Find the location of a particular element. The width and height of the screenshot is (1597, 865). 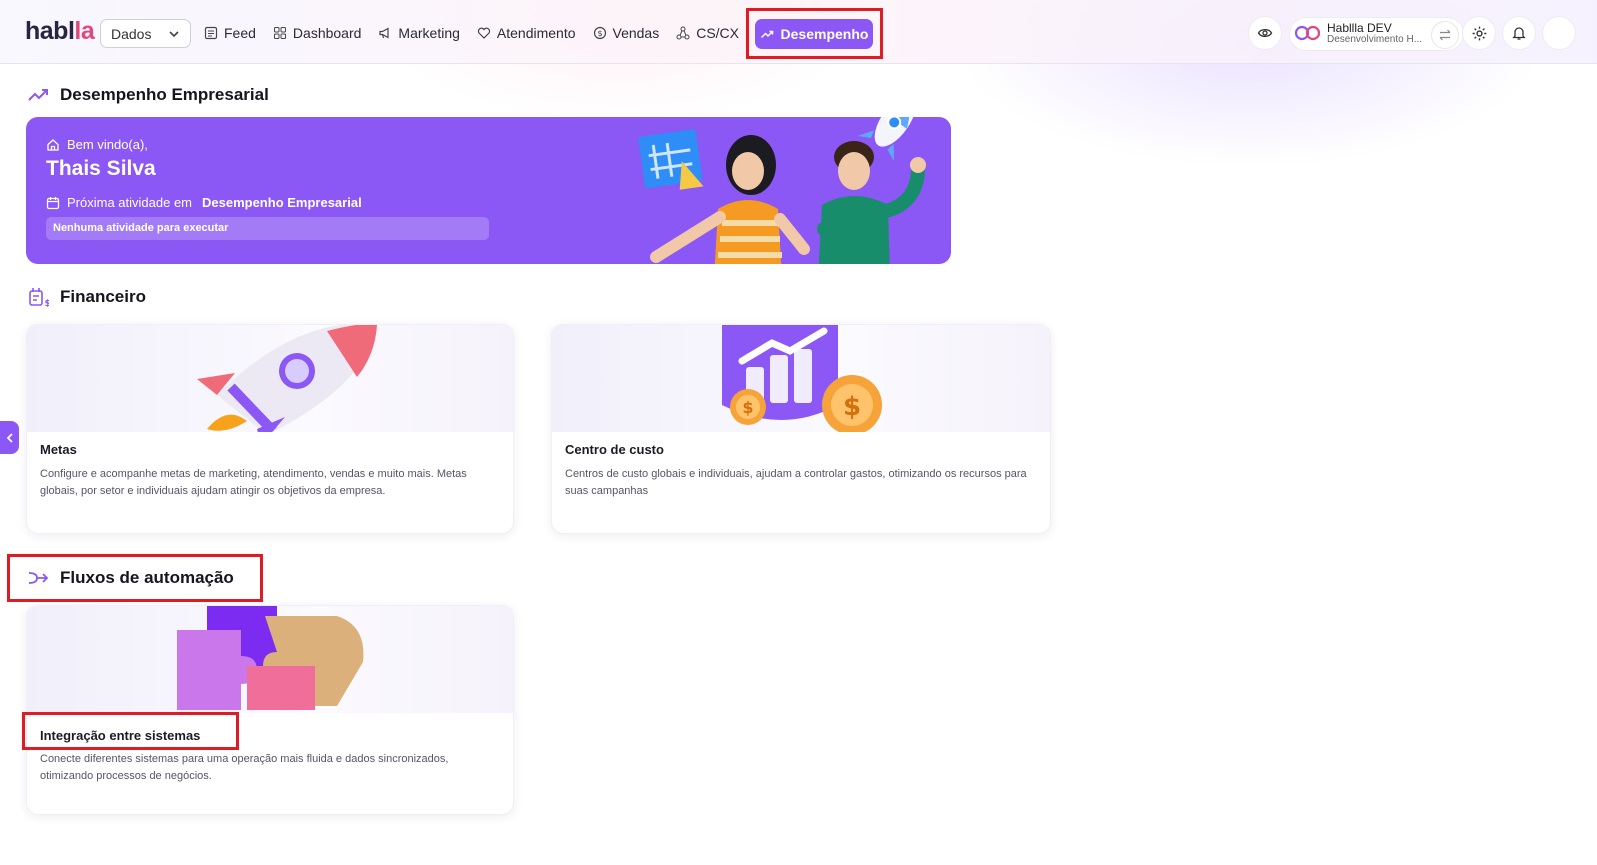

module-select-value: Dados is located at coordinates (131, 33).